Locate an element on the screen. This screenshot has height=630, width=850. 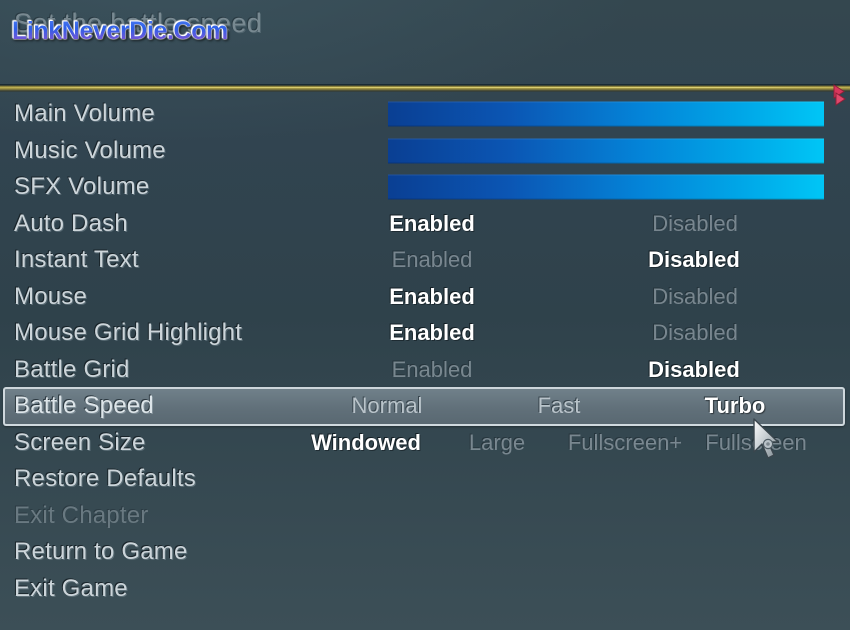
menu-row: Music Volume is located at coordinates (425, 151).